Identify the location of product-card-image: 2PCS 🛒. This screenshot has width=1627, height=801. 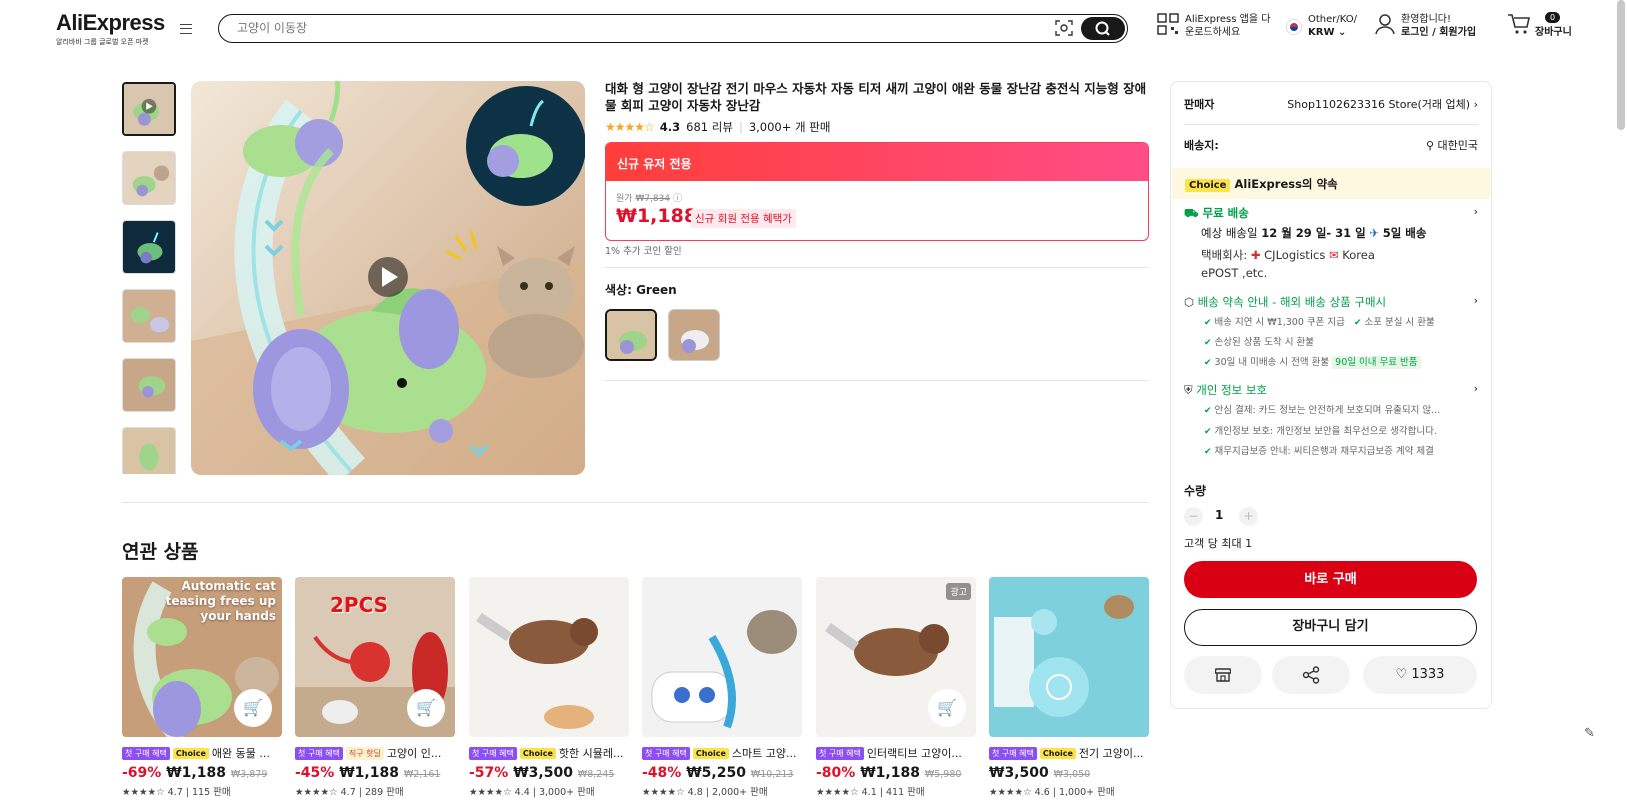
(375, 657).